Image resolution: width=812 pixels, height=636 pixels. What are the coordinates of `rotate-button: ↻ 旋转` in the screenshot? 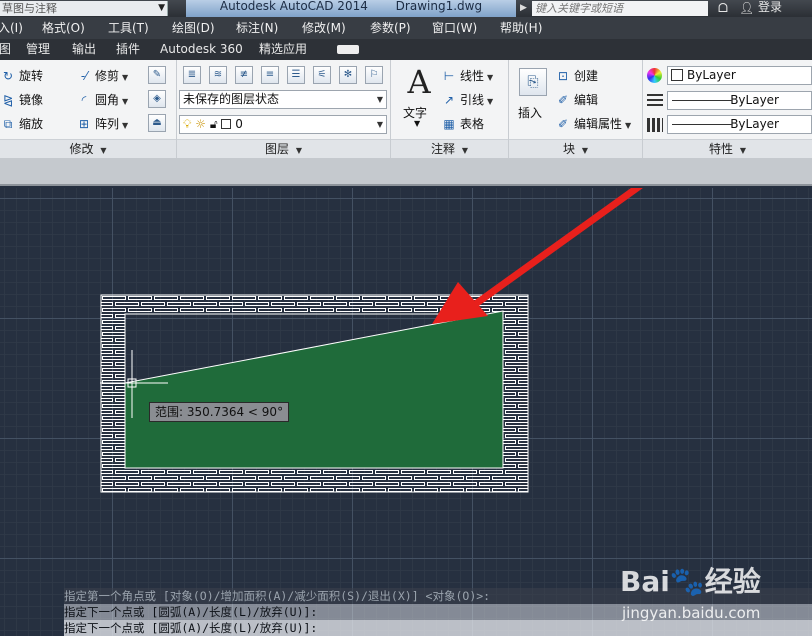 It's located at (21, 76).